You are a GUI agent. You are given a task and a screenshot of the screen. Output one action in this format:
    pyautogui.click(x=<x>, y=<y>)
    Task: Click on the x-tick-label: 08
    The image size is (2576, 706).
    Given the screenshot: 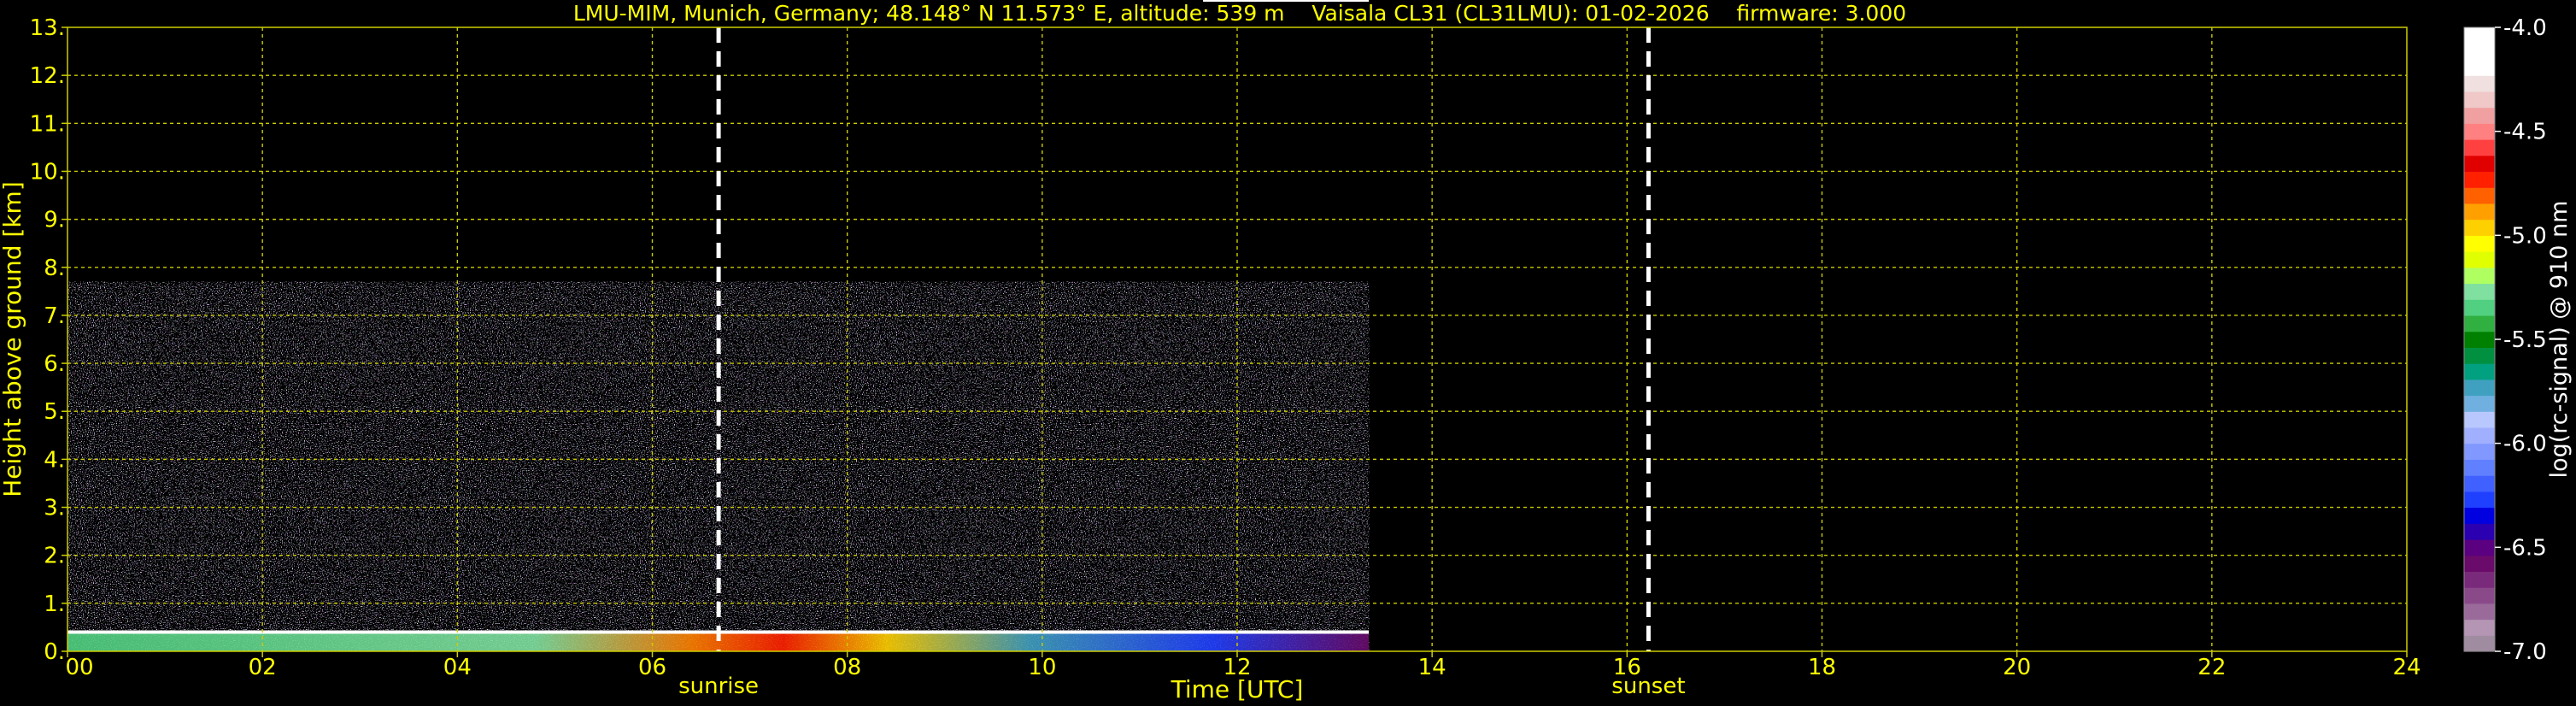 What is the action you would take?
    pyautogui.click(x=847, y=667)
    